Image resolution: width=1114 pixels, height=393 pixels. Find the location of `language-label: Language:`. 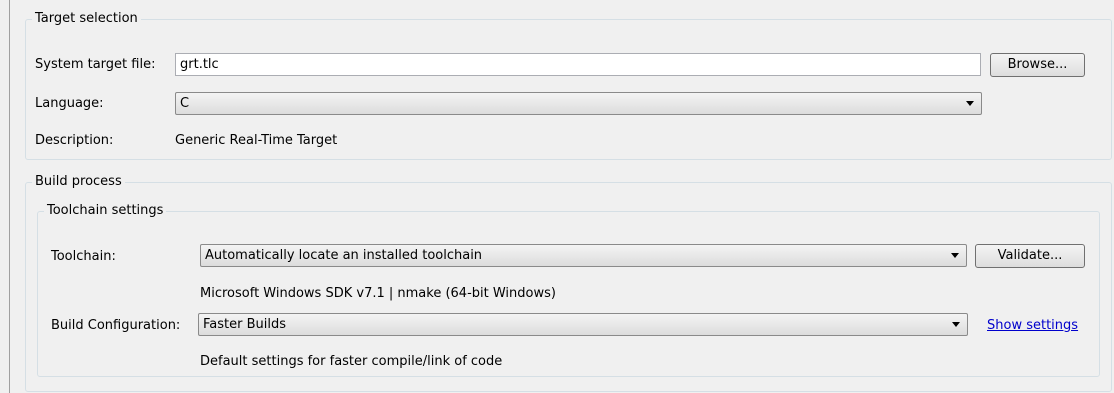

language-label: Language: is located at coordinates (69, 103).